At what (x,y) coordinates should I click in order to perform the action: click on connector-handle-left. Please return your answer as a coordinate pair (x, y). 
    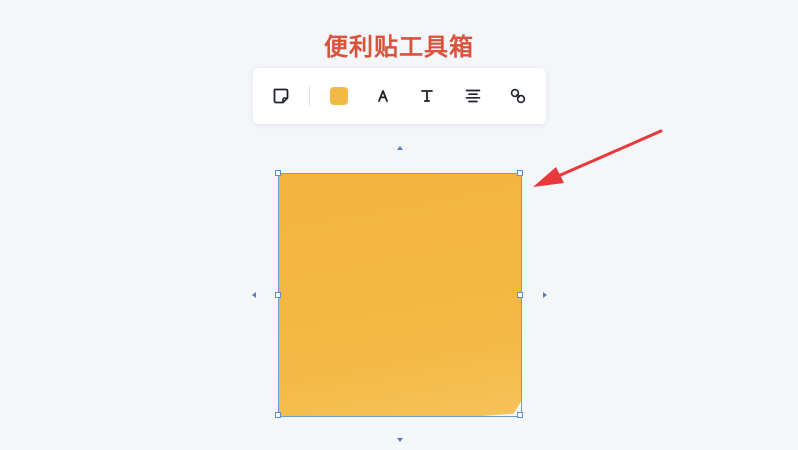
    Looking at the image, I should click on (254, 295).